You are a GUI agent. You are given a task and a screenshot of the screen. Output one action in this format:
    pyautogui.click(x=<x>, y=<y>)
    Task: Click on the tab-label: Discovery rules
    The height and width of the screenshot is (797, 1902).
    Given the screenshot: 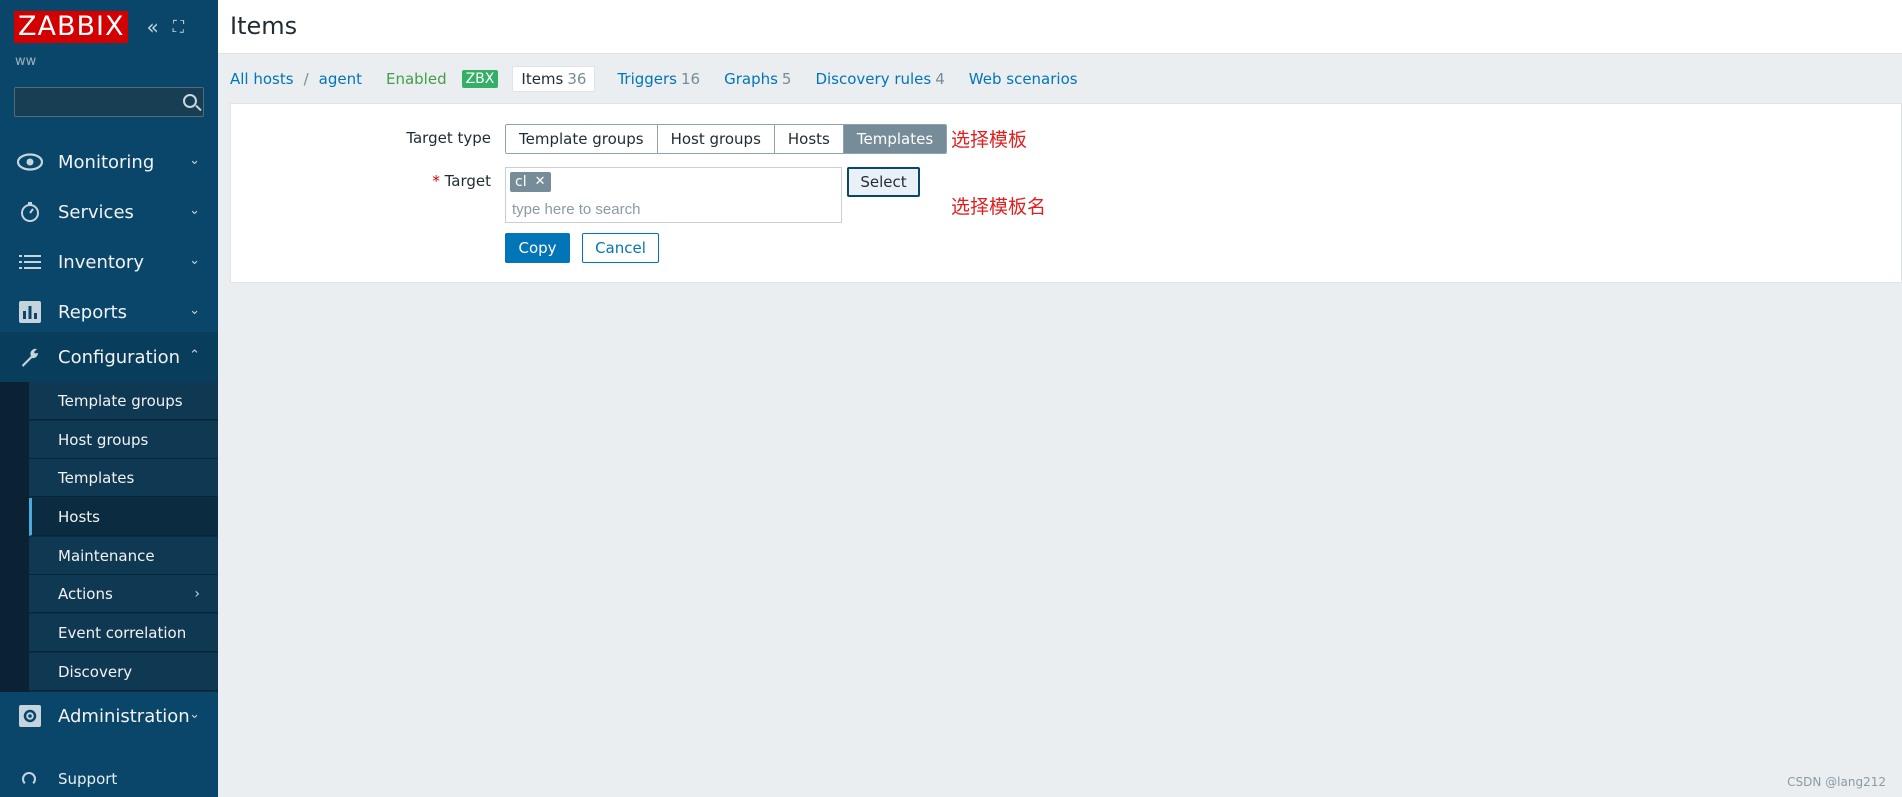 What is the action you would take?
    pyautogui.click(x=873, y=79)
    